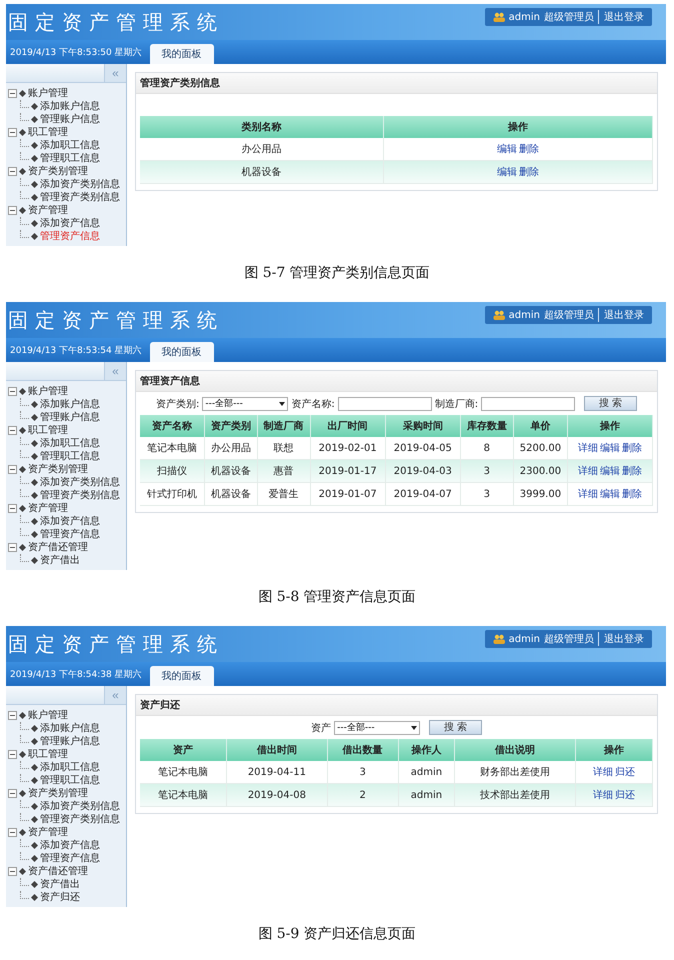 The image size is (674, 960). What do you see at coordinates (422, 494) in the screenshot?
I see `table-cell: 2019-04-07` at bounding box center [422, 494].